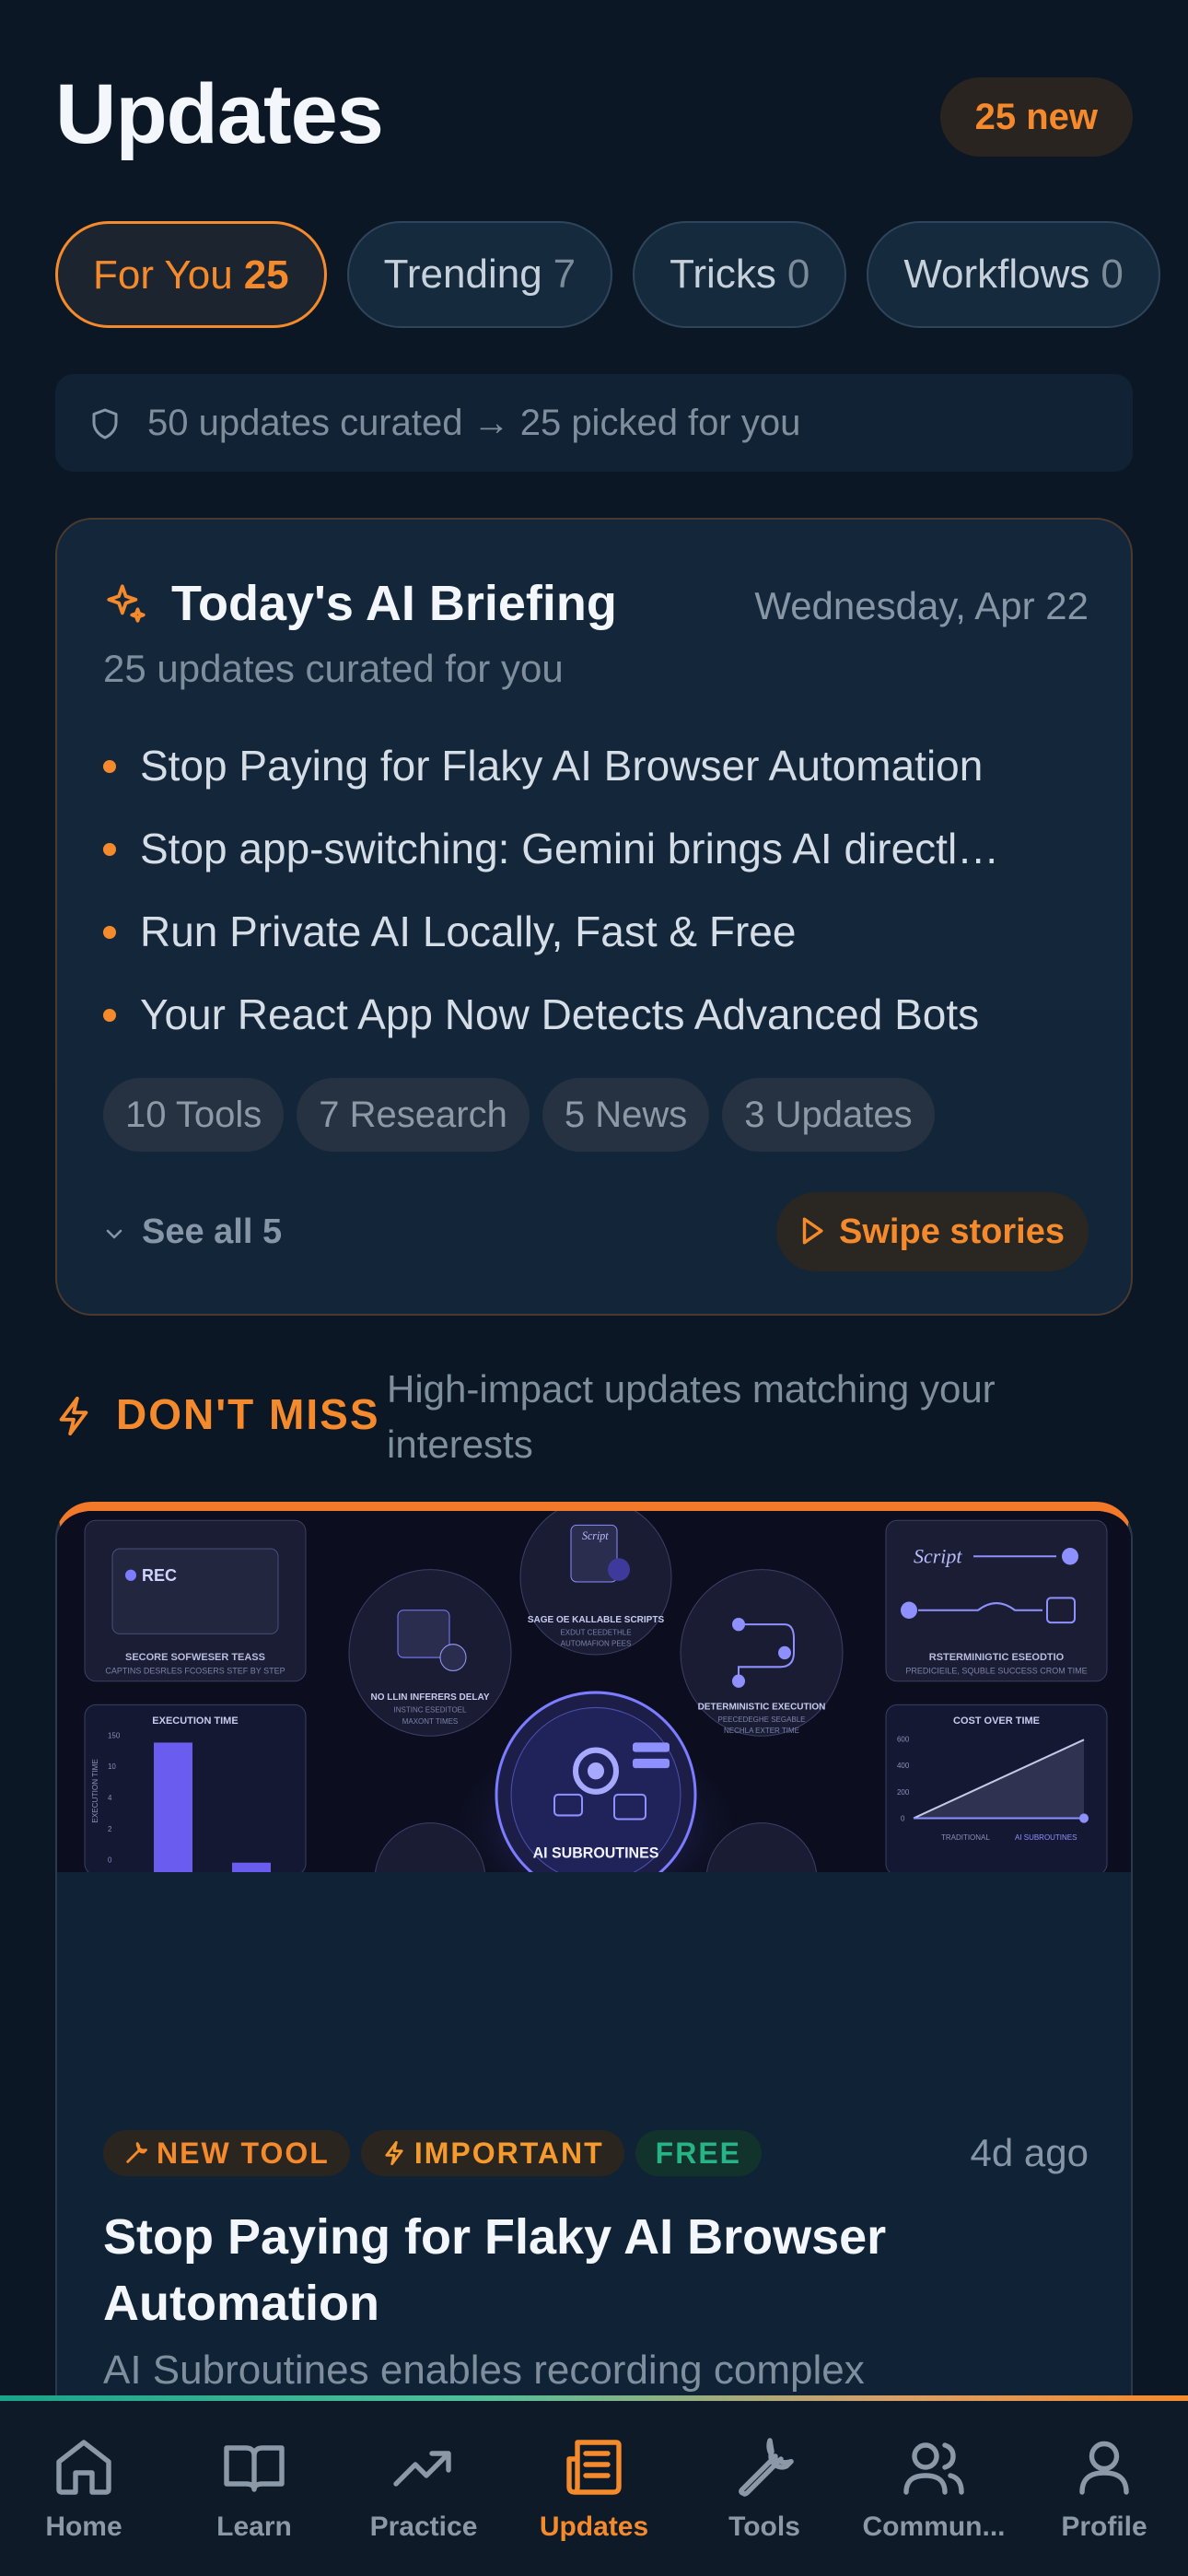 The width and height of the screenshot is (1188, 2576). I want to click on tab-label: For You, so click(163, 275).